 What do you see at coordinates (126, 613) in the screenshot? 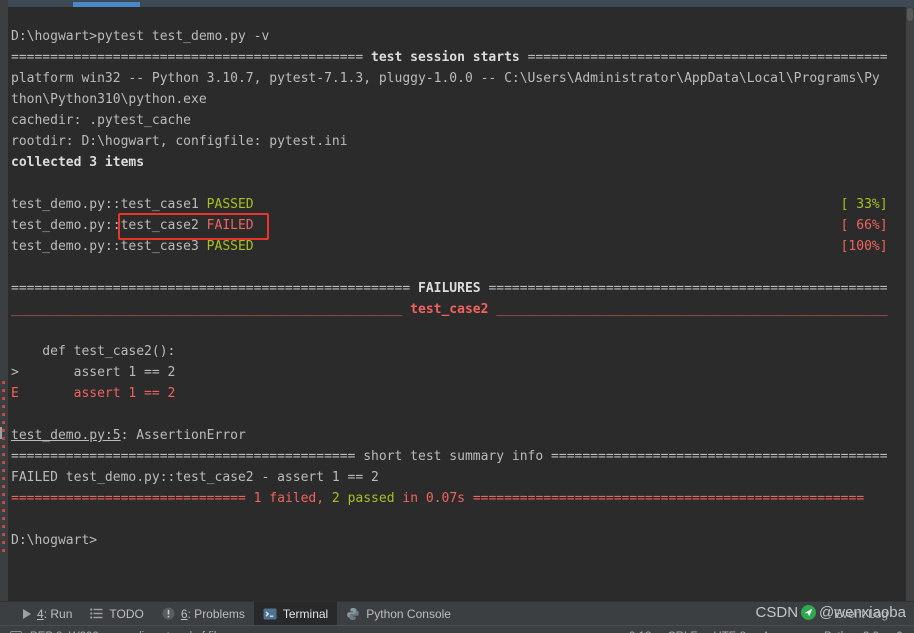
I see `tab-todo-label: TODO` at bounding box center [126, 613].